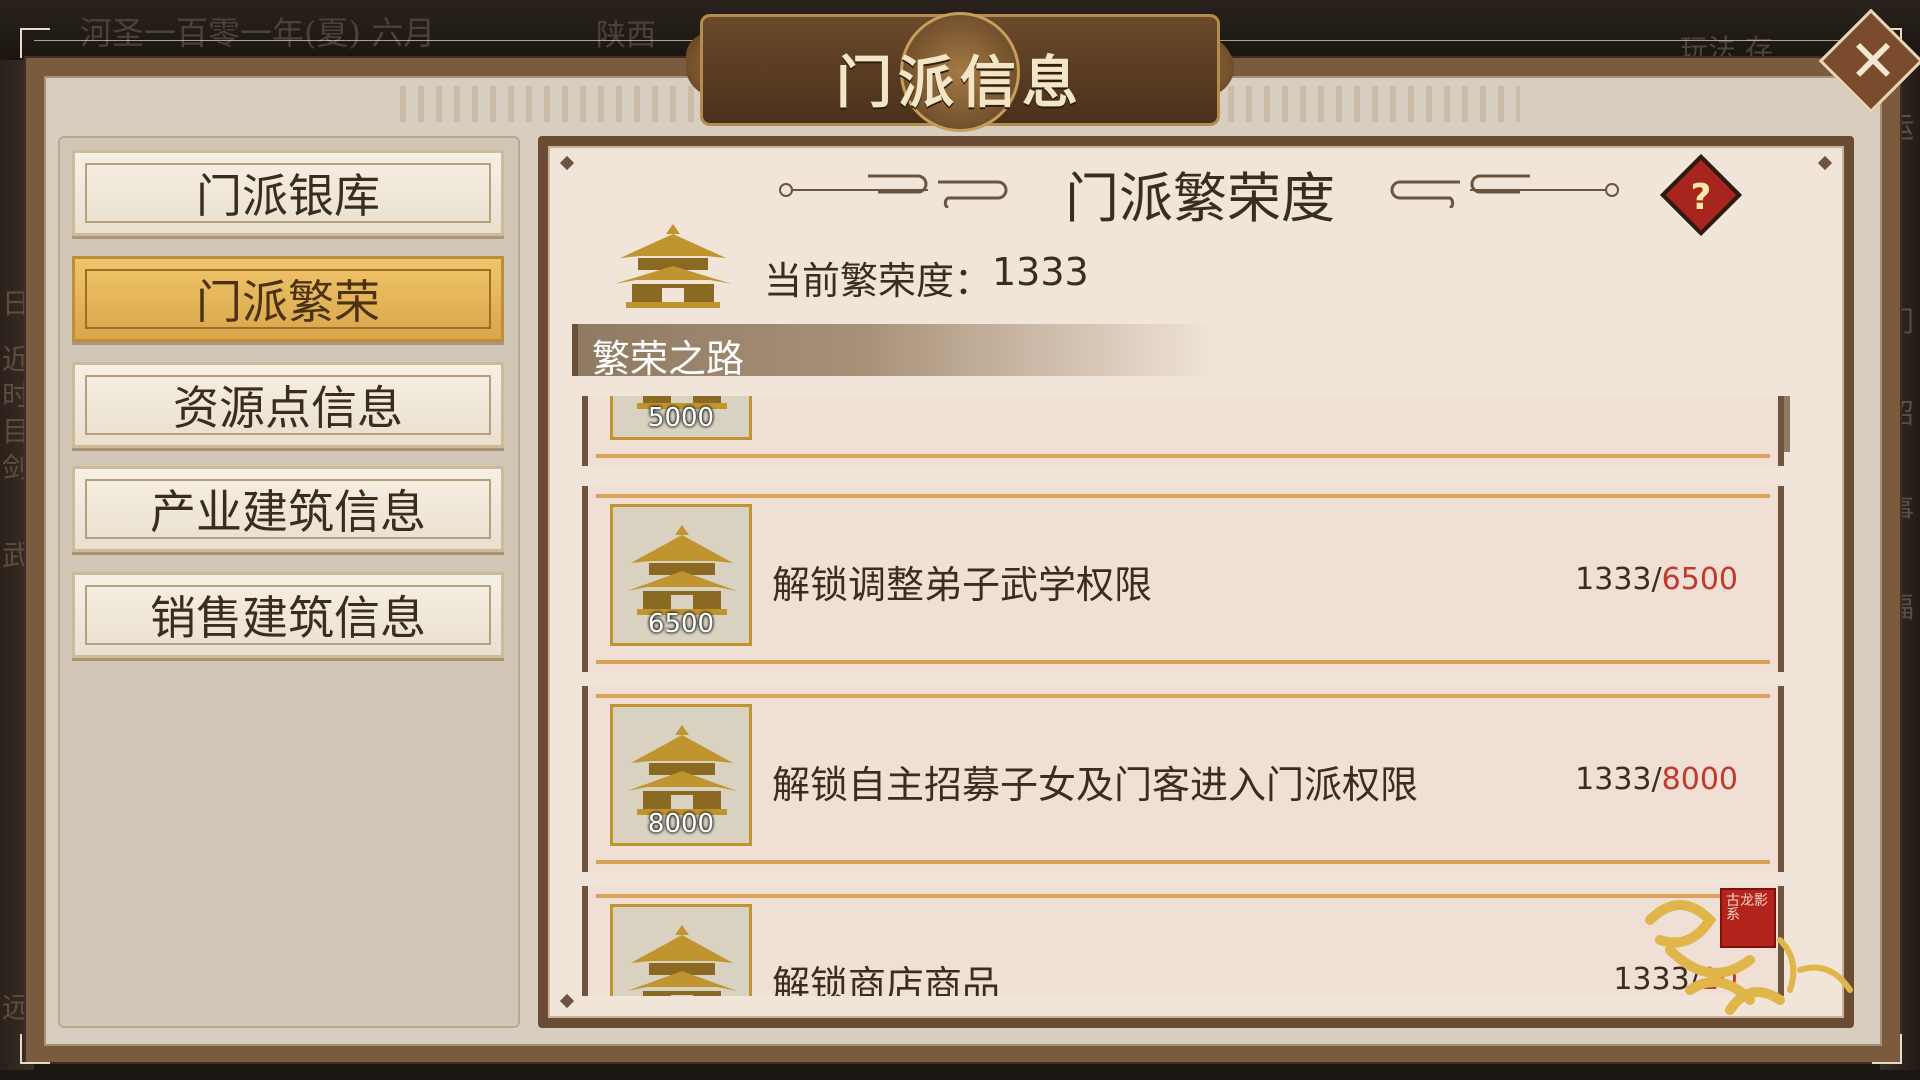  I want to click on menu-item-treasury: 门派银库, so click(288, 193).